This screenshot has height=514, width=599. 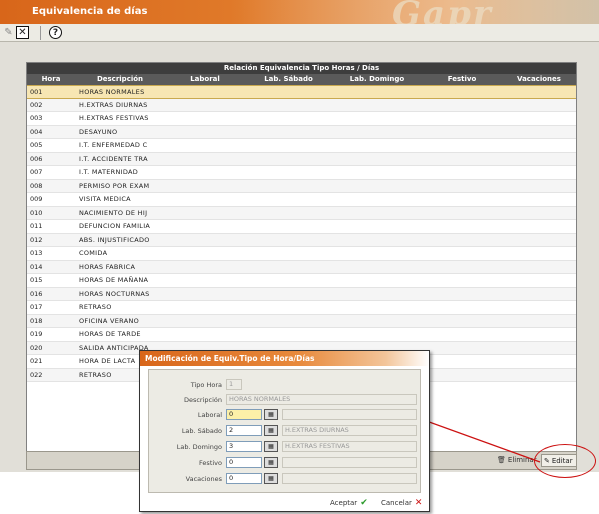 What do you see at coordinates (36, 185) in the screenshot?
I see `cell-hora: 008` at bounding box center [36, 185].